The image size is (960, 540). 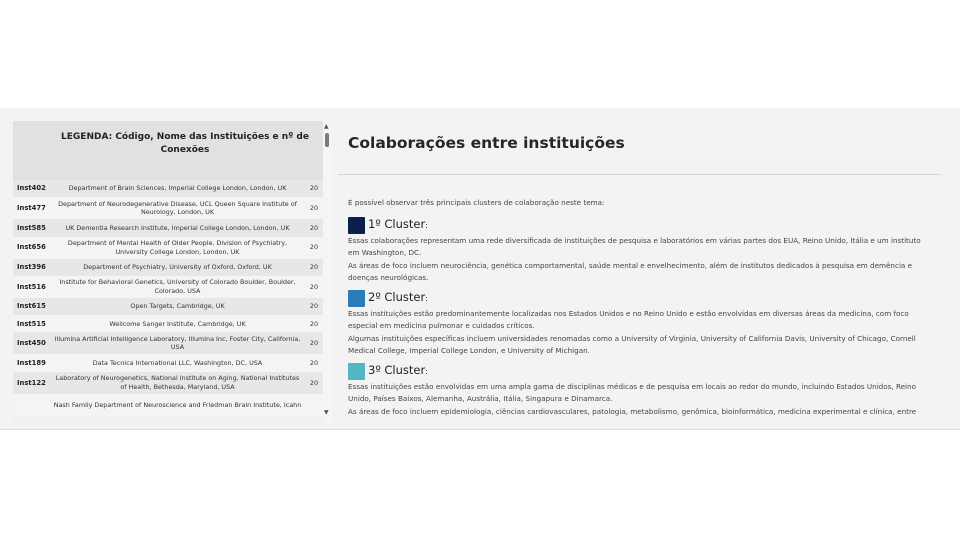 What do you see at coordinates (31, 323) in the screenshot?
I see `institution-code: Inst515` at bounding box center [31, 323].